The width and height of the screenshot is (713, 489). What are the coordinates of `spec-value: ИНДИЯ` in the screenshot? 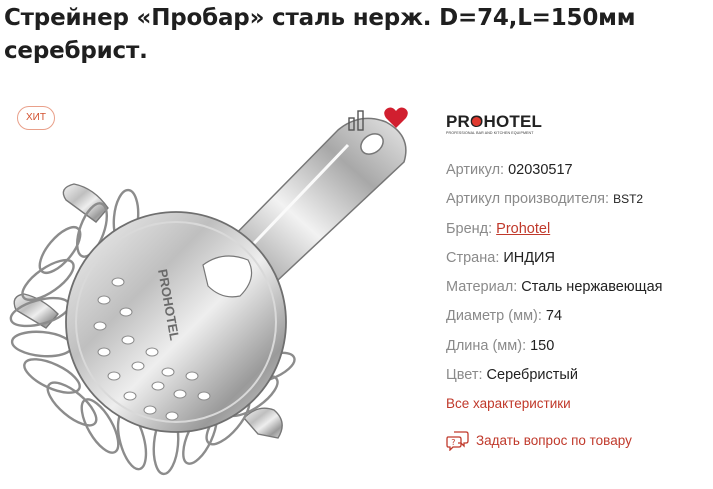 It's located at (529, 257).